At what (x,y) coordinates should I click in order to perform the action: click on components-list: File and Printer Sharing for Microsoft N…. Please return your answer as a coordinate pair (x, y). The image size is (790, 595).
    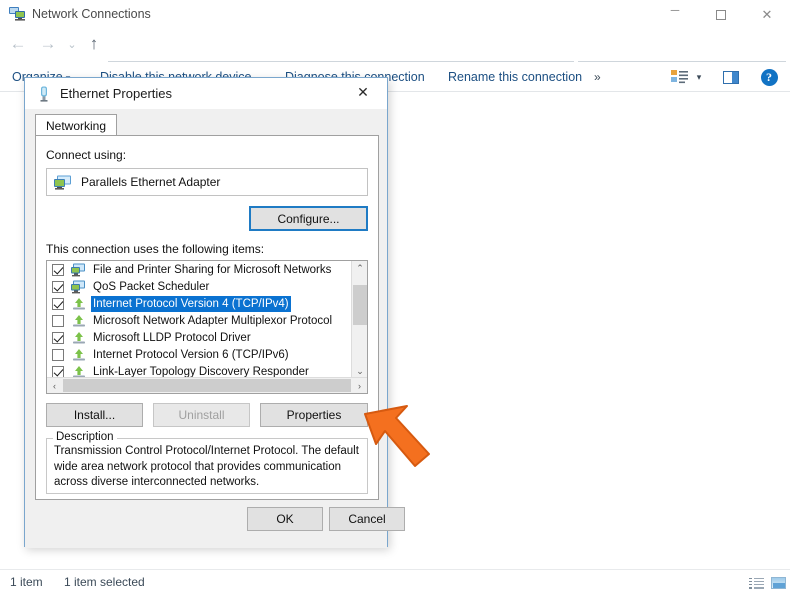
    Looking at the image, I should click on (207, 327).